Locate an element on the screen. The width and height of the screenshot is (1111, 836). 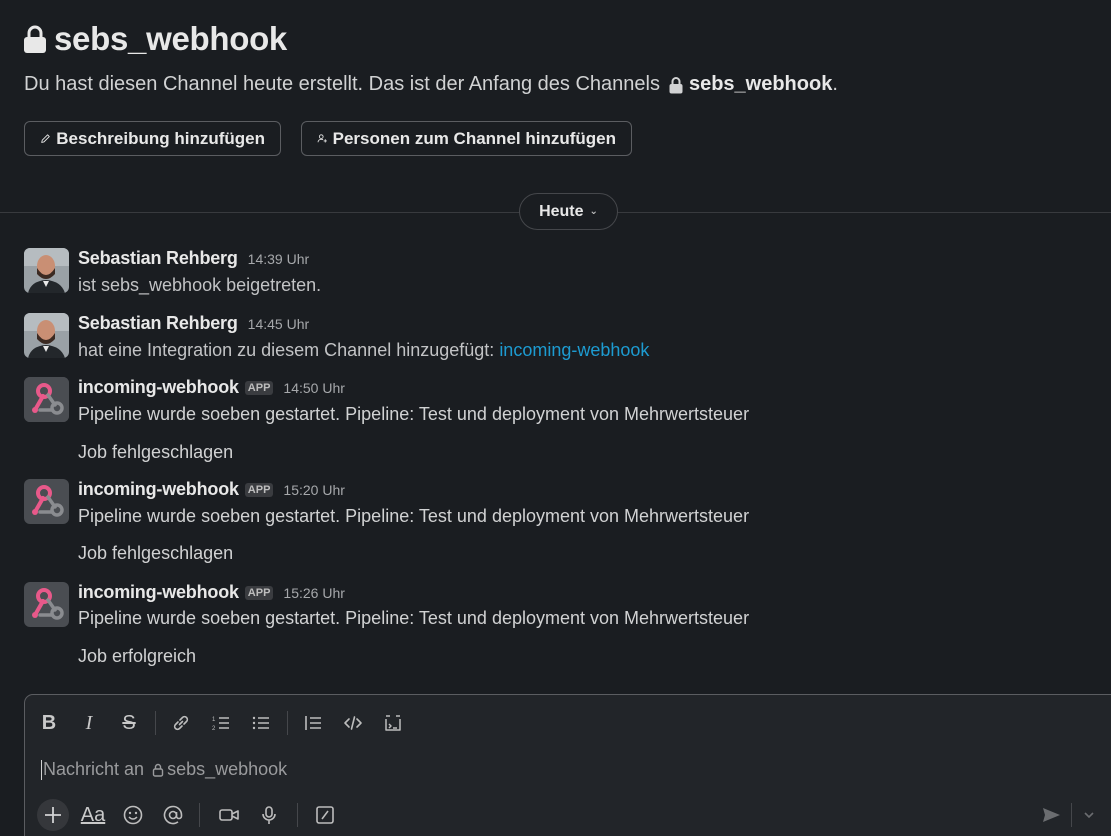
timestamp: 14:39 Uhr is located at coordinates (278, 259).